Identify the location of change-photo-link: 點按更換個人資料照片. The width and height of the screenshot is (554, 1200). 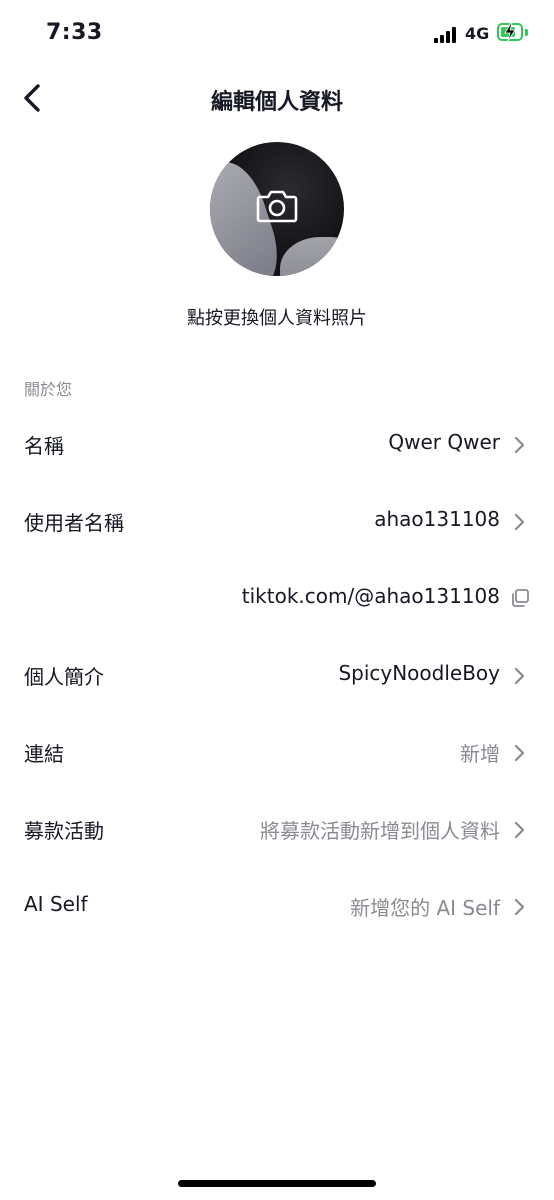
(277, 317).